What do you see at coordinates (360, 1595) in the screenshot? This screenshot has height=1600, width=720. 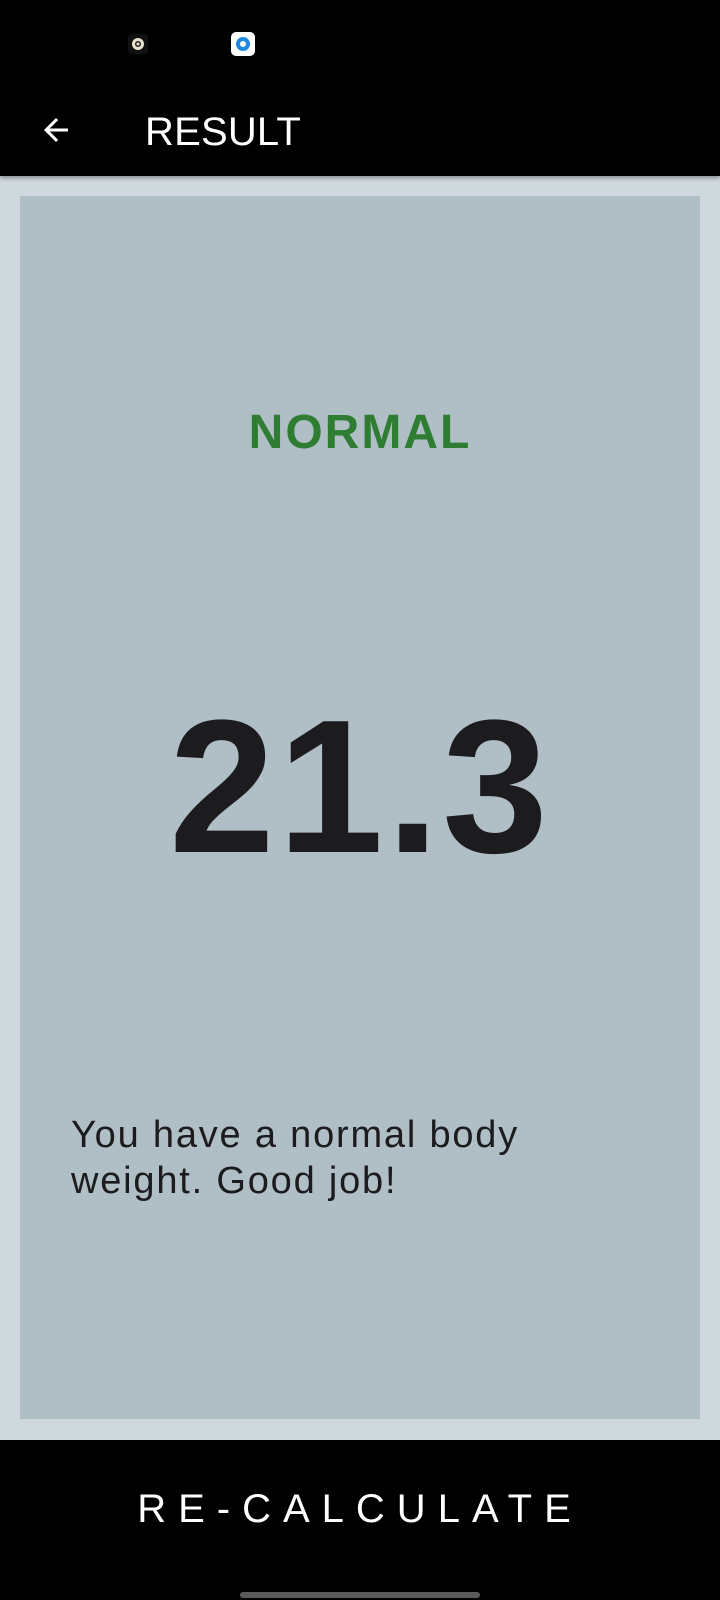 I see `home-indicator` at bounding box center [360, 1595].